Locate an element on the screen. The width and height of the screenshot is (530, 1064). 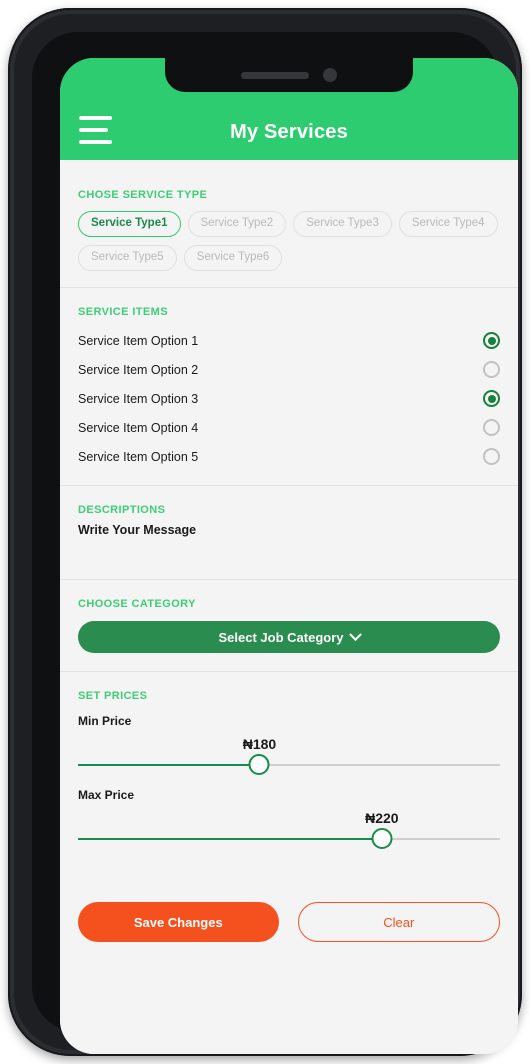
max-price-slider: ₦220 is located at coordinates (289, 830).